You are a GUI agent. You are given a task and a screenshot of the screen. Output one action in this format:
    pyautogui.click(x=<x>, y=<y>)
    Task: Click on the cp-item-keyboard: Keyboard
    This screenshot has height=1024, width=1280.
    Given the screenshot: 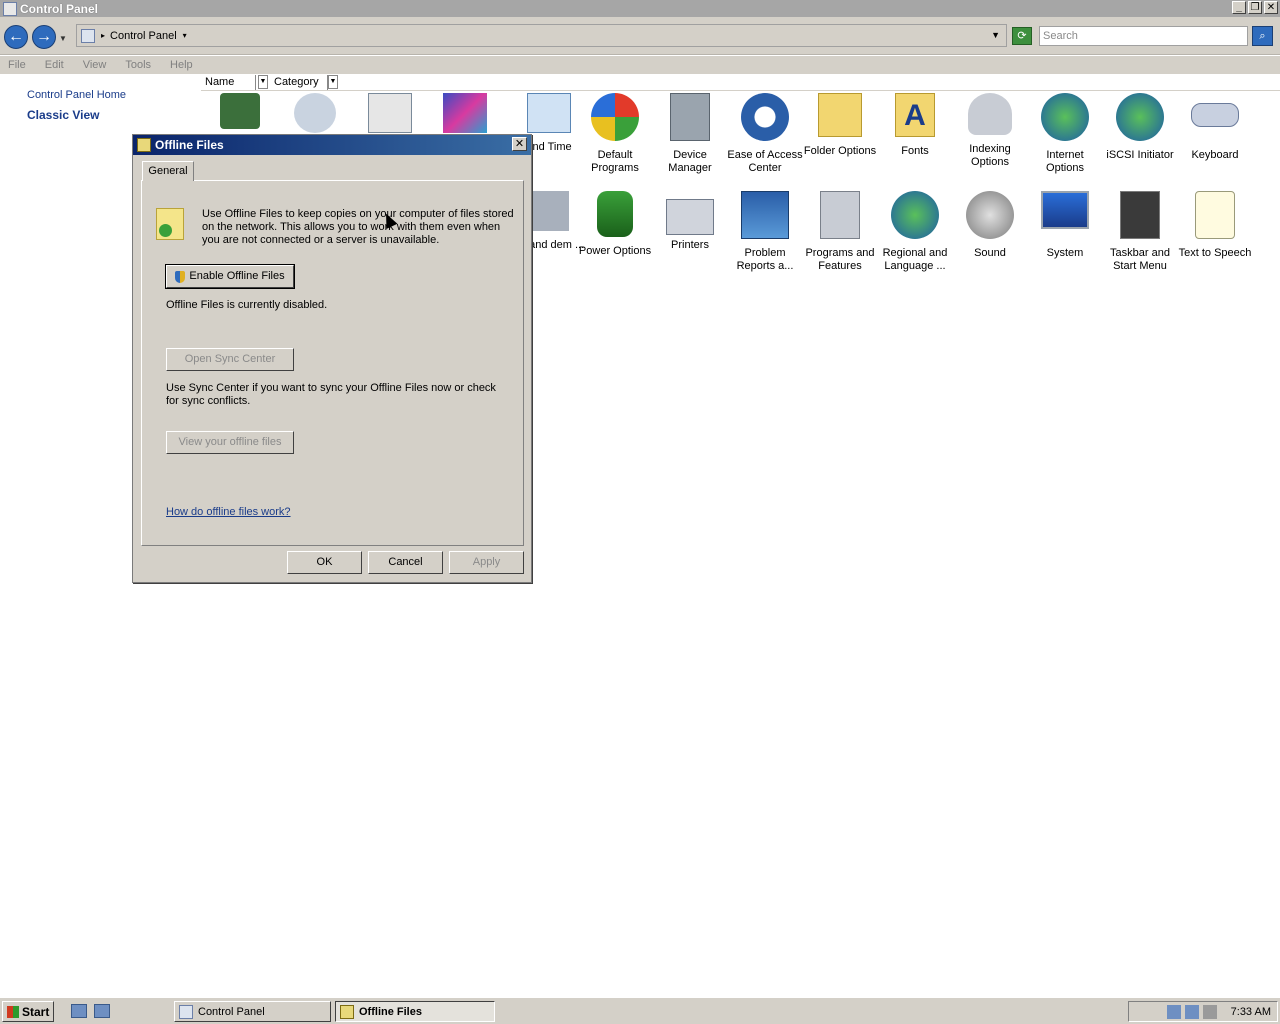 What is the action you would take?
    pyautogui.click(x=1215, y=127)
    